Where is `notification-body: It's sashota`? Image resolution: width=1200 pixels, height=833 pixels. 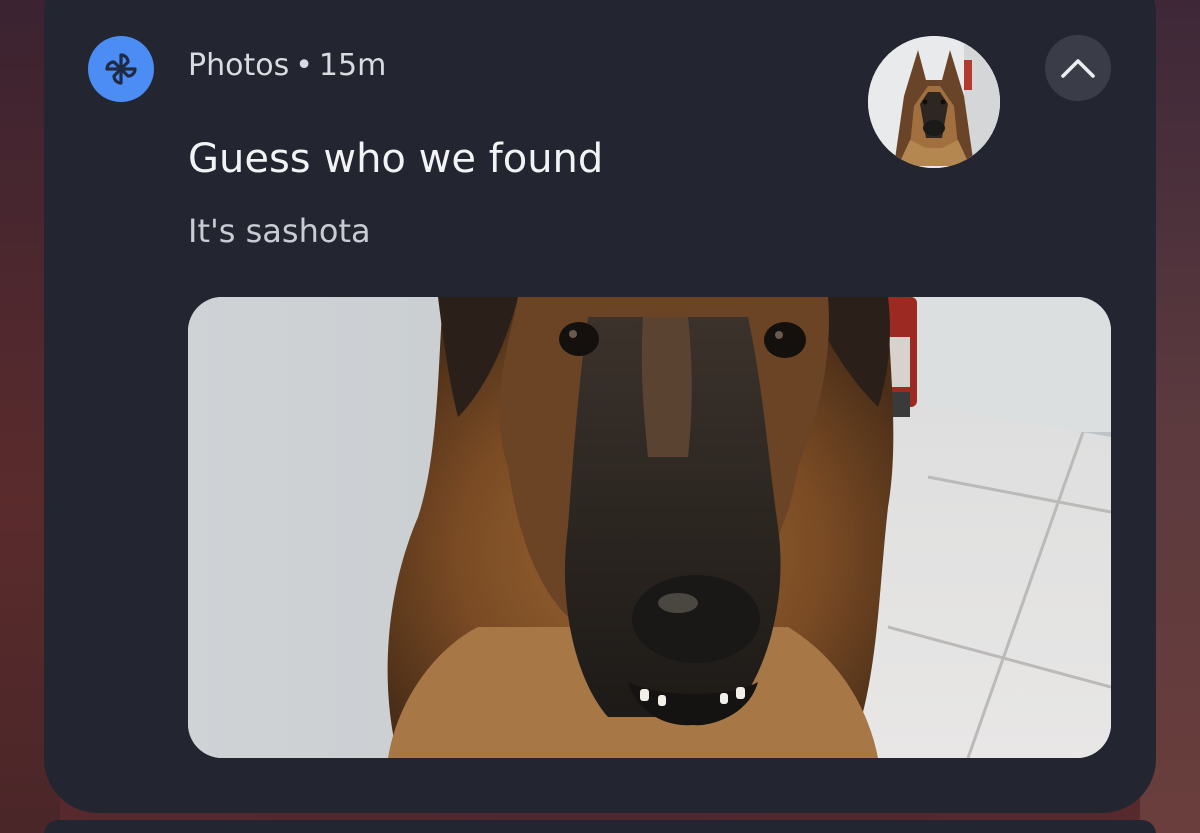 notification-body: It's sashota is located at coordinates (279, 231).